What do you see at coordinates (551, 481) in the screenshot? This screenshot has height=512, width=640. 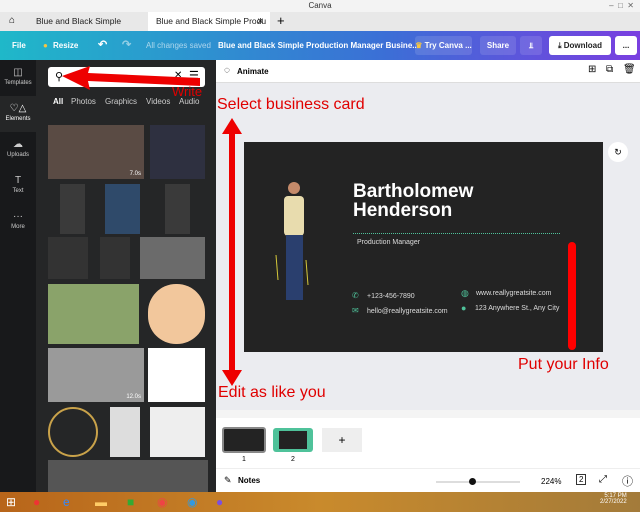 I see `zoom-level: 224%` at bounding box center [551, 481].